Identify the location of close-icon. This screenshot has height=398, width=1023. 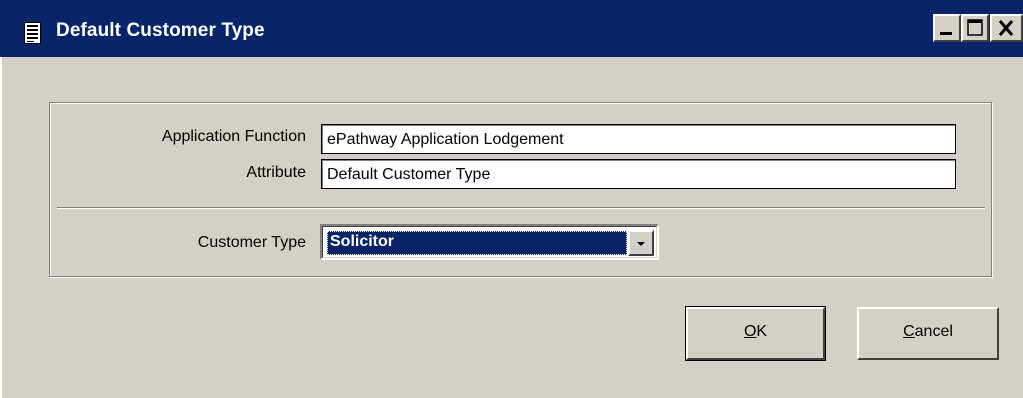
(1006, 28).